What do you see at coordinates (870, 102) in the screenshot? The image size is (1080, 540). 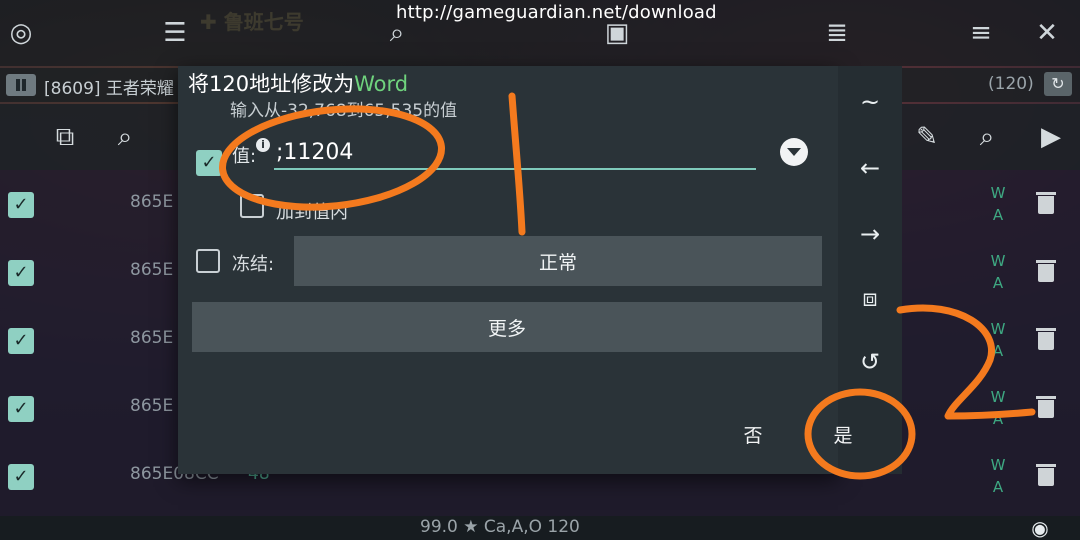 I see `tilde-button: ~` at bounding box center [870, 102].